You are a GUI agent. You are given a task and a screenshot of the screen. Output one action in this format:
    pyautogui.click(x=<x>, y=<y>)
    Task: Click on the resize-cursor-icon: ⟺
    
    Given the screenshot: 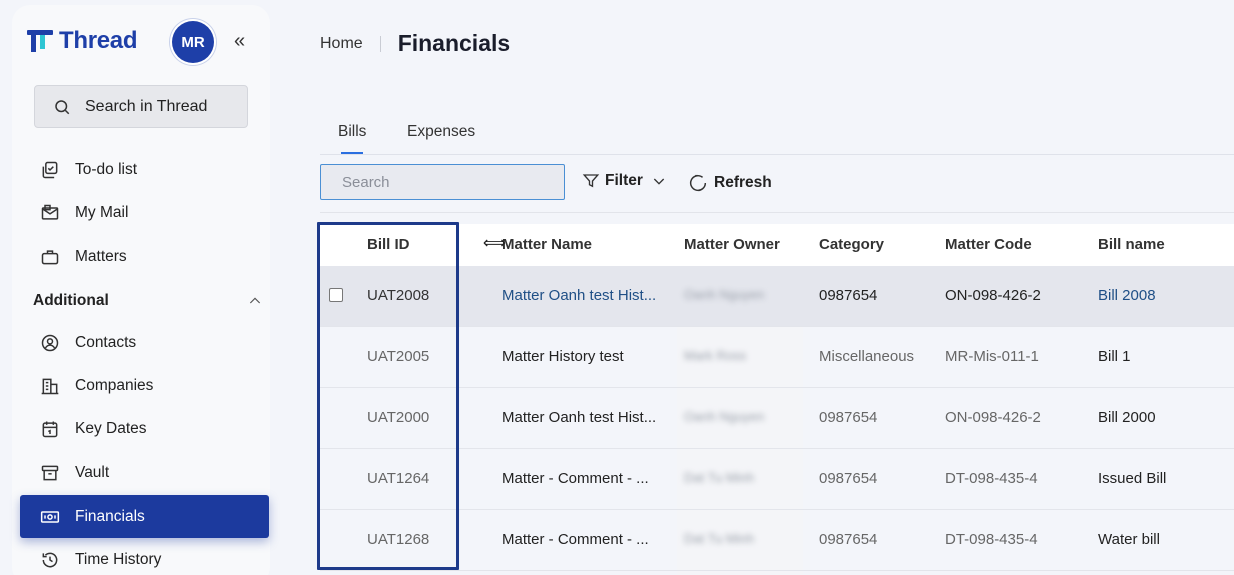 What is the action you would take?
    pyautogui.click(x=494, y=243)
    